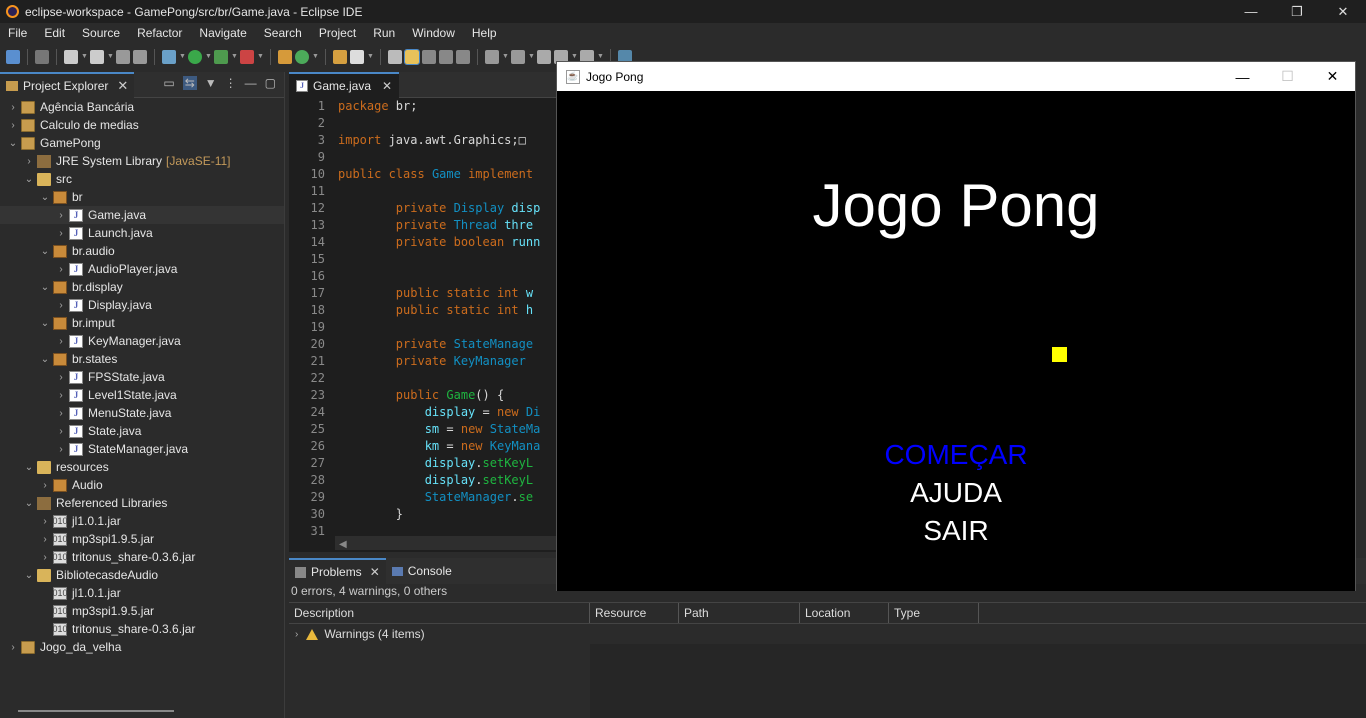 This screenshot has width=1366, height=718. What do you see at coordinates (142, 611) in the screenshot?
I see `tree-item: 010 mp3spi1.9.5.jar` at bounding box center [142, 611].